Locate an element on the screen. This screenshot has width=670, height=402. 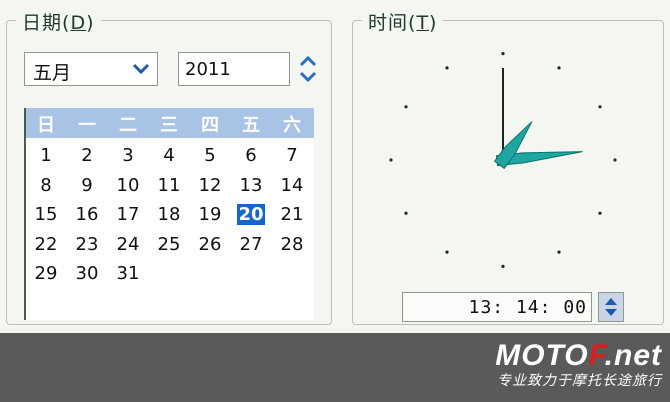
time-field: 13: 14: 00 is located at coordinates (497, 307).